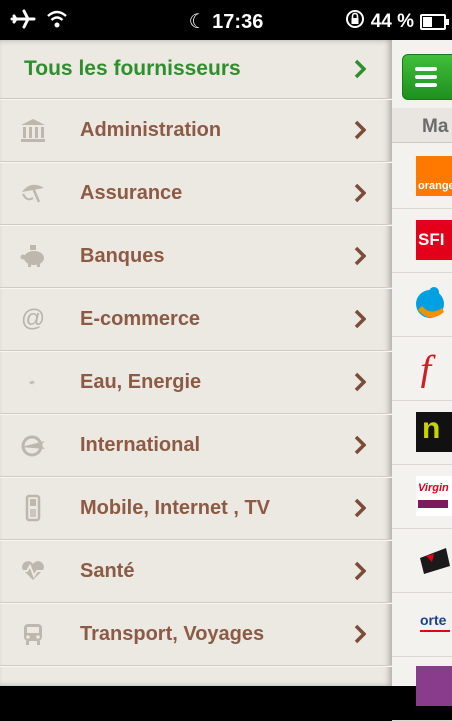 This screenshot has width=452, height=721. I want to click on provider-row-ortel-mobile: orte, so click(422, 624).